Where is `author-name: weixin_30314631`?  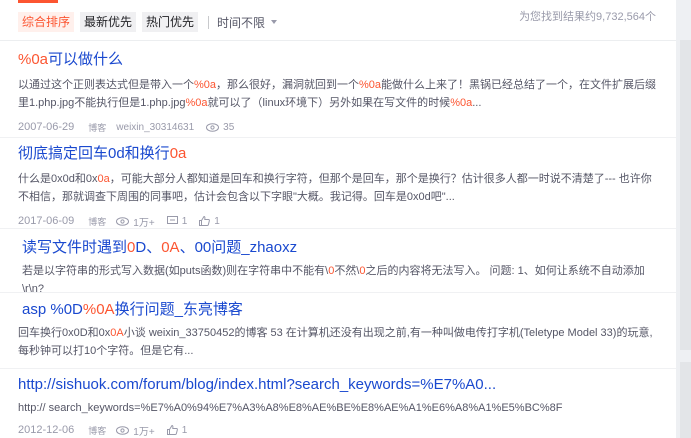 author-name: weixin_30314631 is located at coordinates (155, 127).